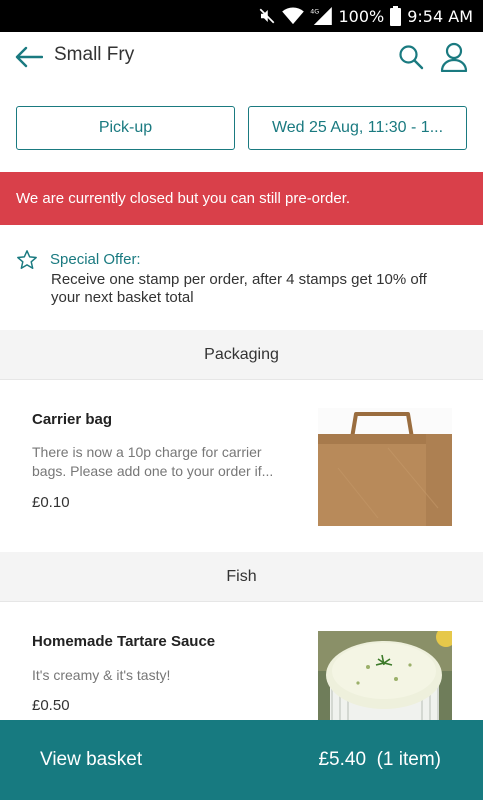  I want to click on account-icon, so click(454, 57).